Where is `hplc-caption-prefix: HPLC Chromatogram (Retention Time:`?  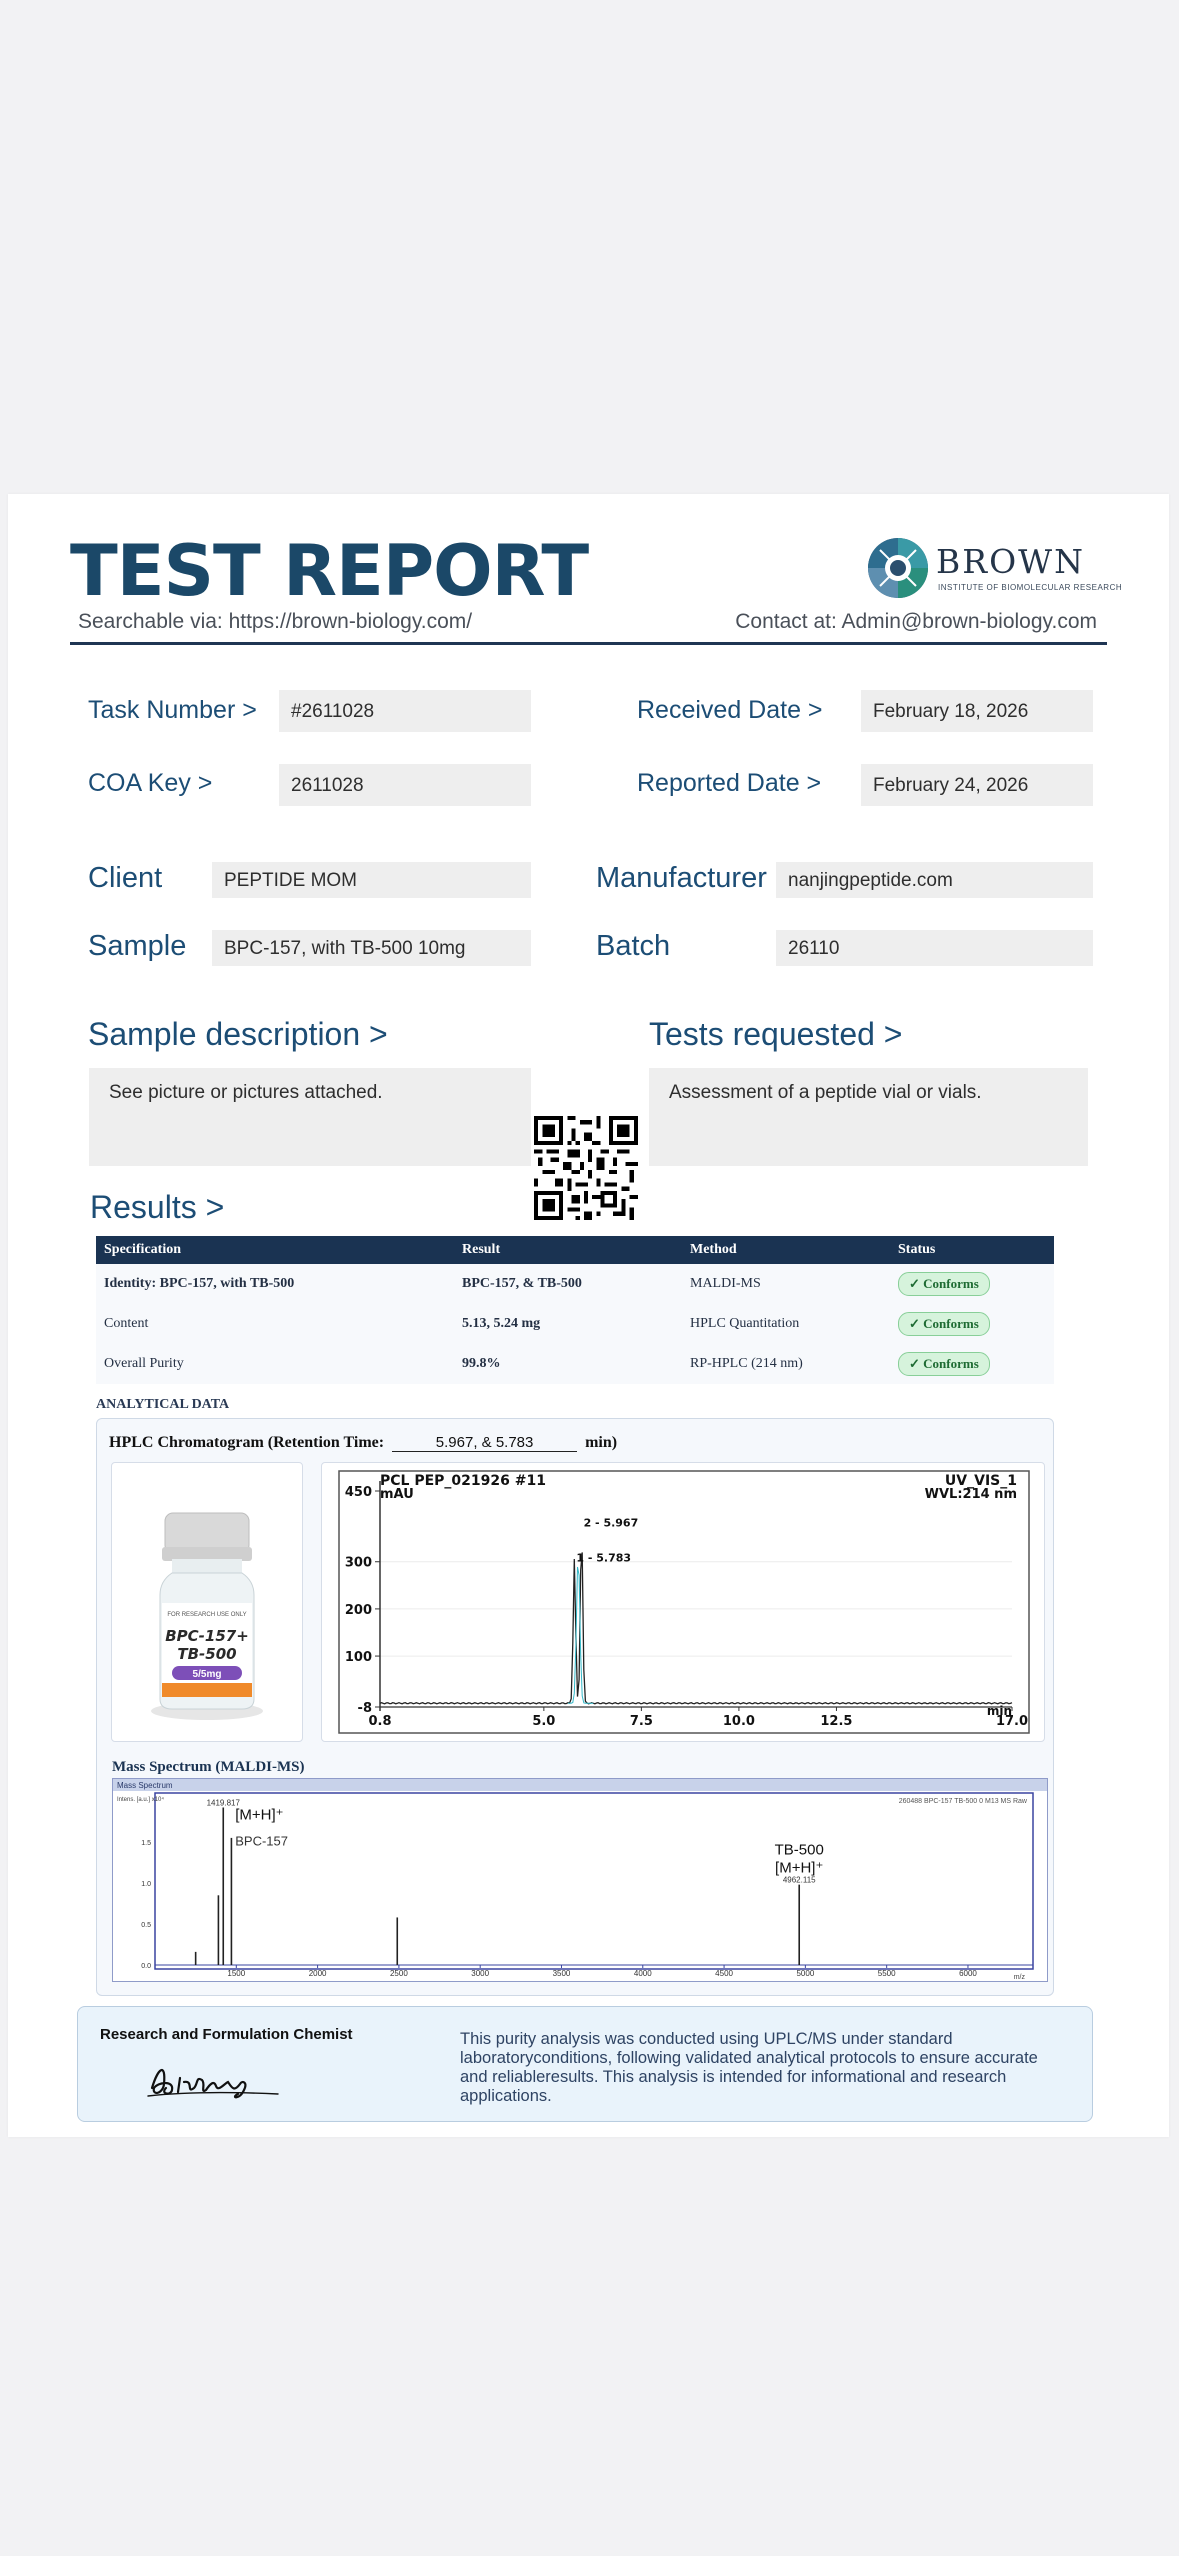
hplc-caption-prefix: HPLC Chromatogram (Retention Time: is located at coordinates (247, 1442).